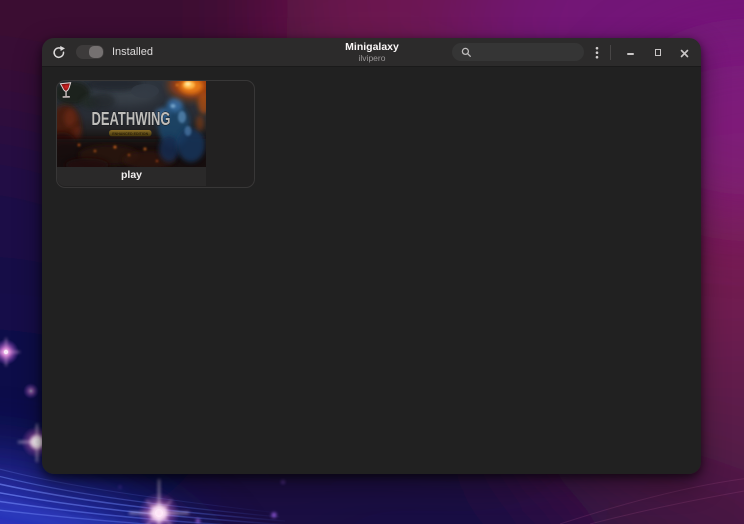 Image resolution: width=744 pixels, height=524 pixels. Describe the element at coordinates (130, 133) in the screenshot. I see `svg-text: ENHANCED EDITION` at that location.